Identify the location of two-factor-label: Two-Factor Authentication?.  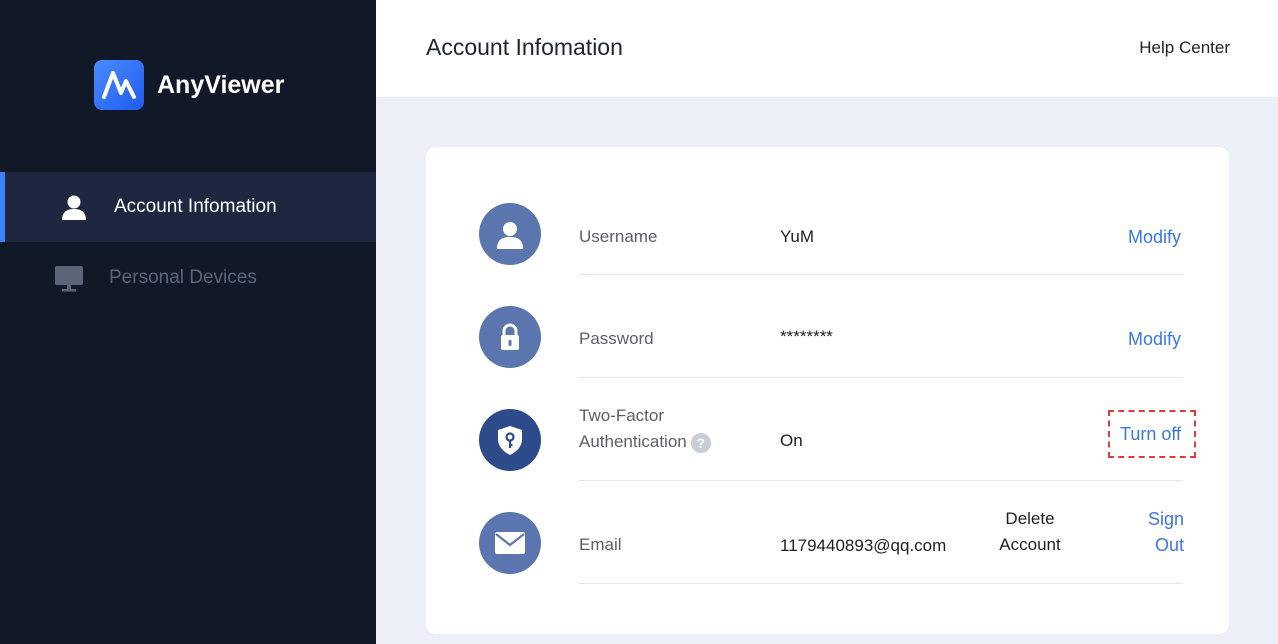
(645, 429).